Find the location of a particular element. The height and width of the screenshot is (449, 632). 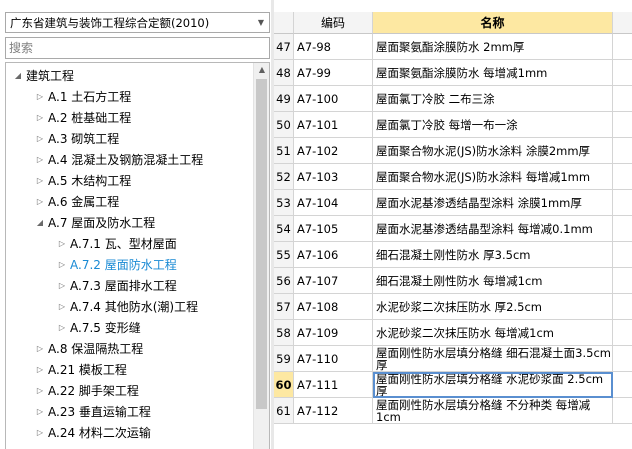

table-row: 55 A7-106 细石混凝土刚性防水 厚3.5cm is located at coordinates (453, 255).